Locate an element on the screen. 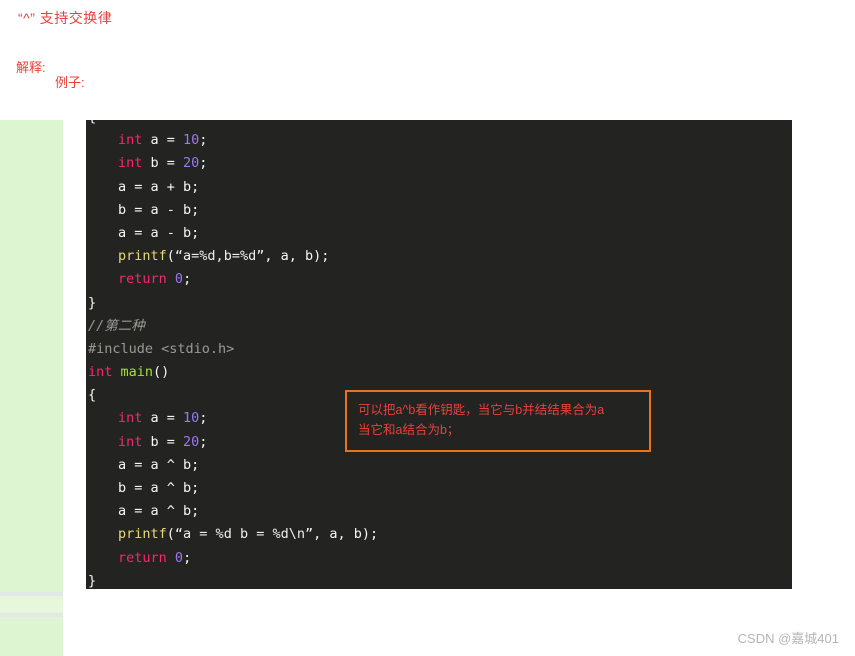  code-line: int main() is located at coordinates (440, 372).